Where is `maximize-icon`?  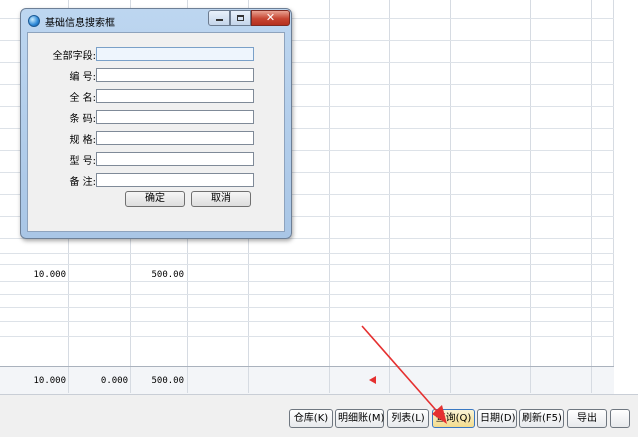 maximize-icon is located at coordinates (240, 18).